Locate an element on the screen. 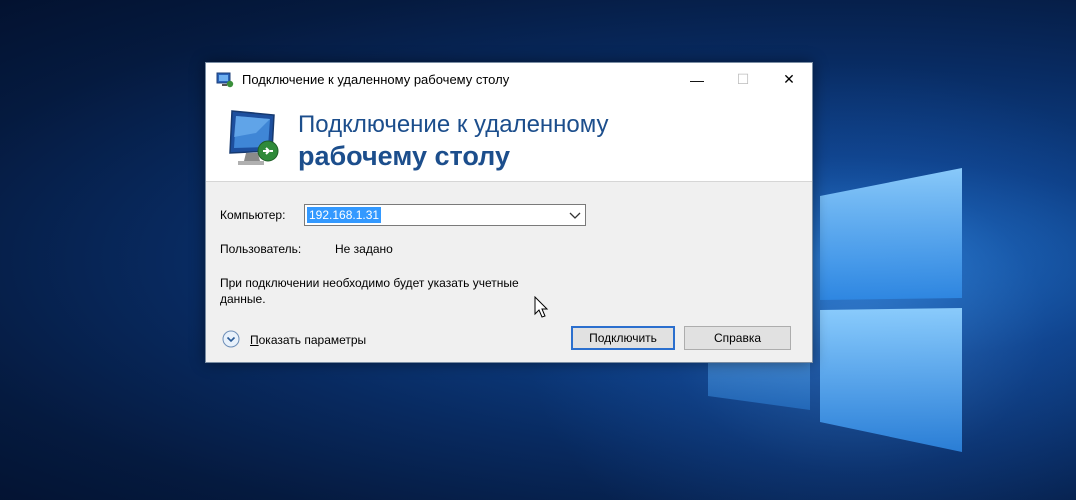 This screenshot has width=1076, height=500. user-value: Не задано is located at coordinates (364, 249).